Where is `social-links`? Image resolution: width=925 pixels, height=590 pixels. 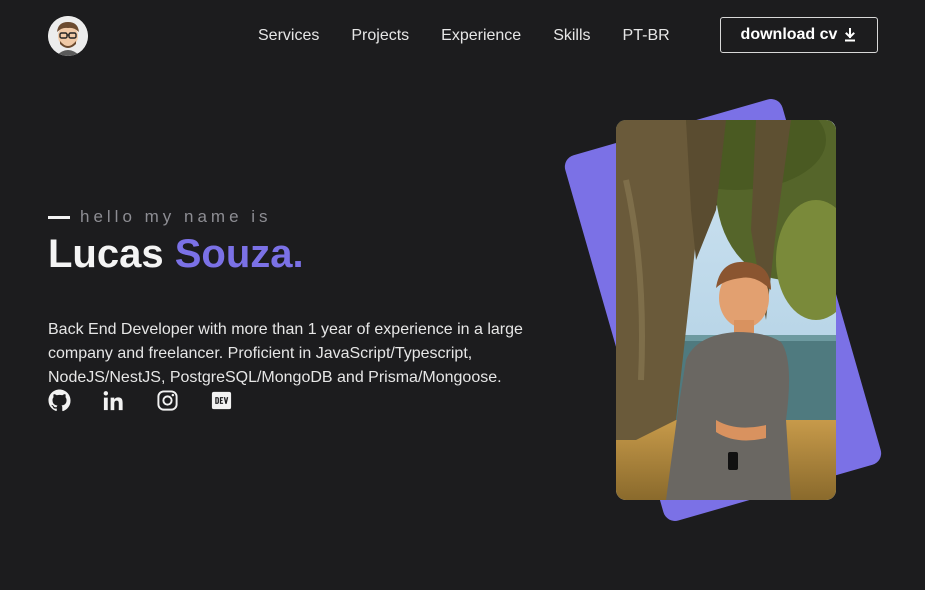
social-links is located at coordinates (140, 400).